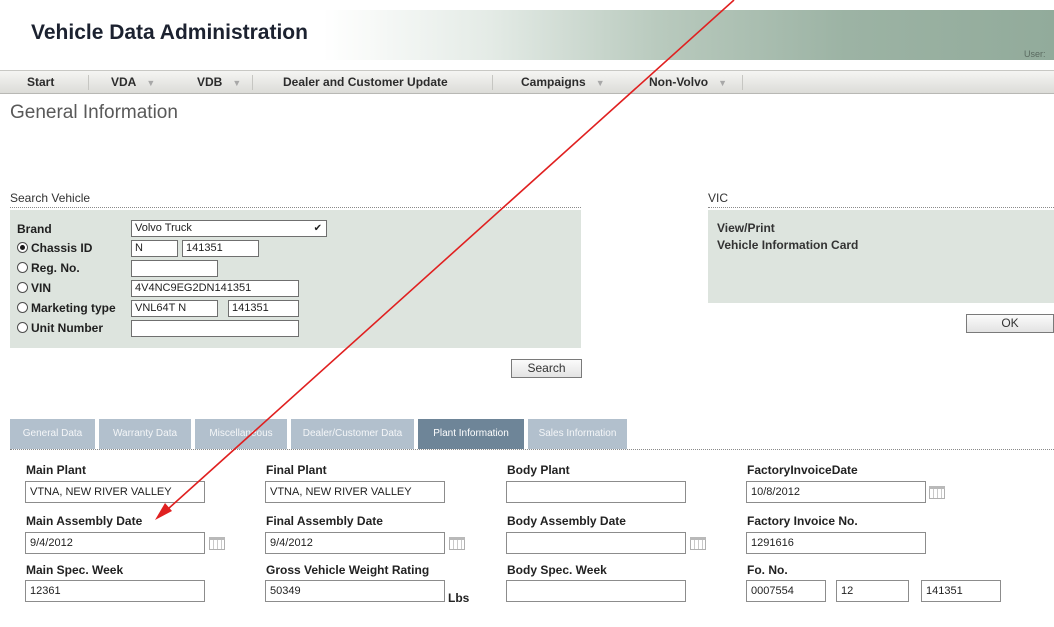 The image size is (1054, 627). What do you see at coordinates (40, 82) in the screenshot?
I see `menu-start: Start` at bounding box center [40, 82].